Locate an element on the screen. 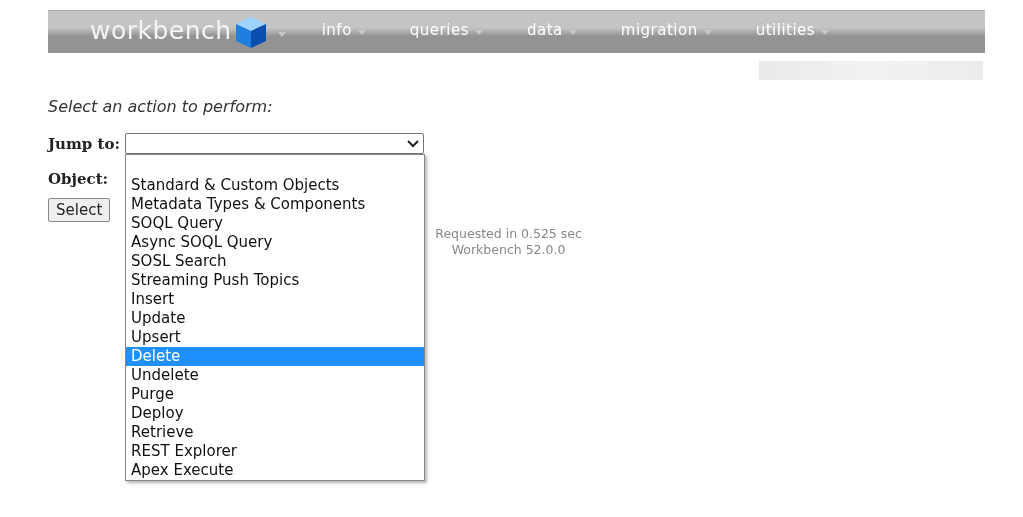  object-label: Object: is located at coordinates (78, 179).